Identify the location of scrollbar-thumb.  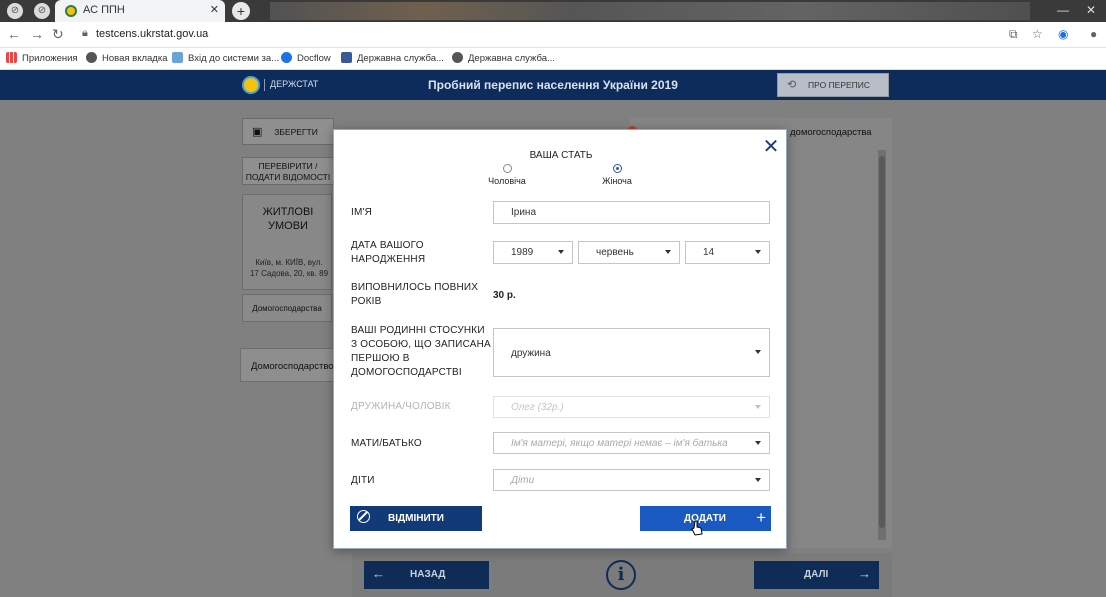
(882, 342).